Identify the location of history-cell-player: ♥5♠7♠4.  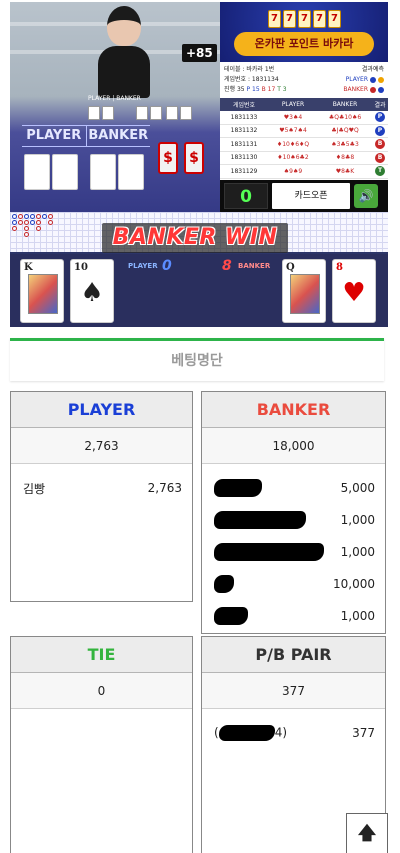
(293, 131).